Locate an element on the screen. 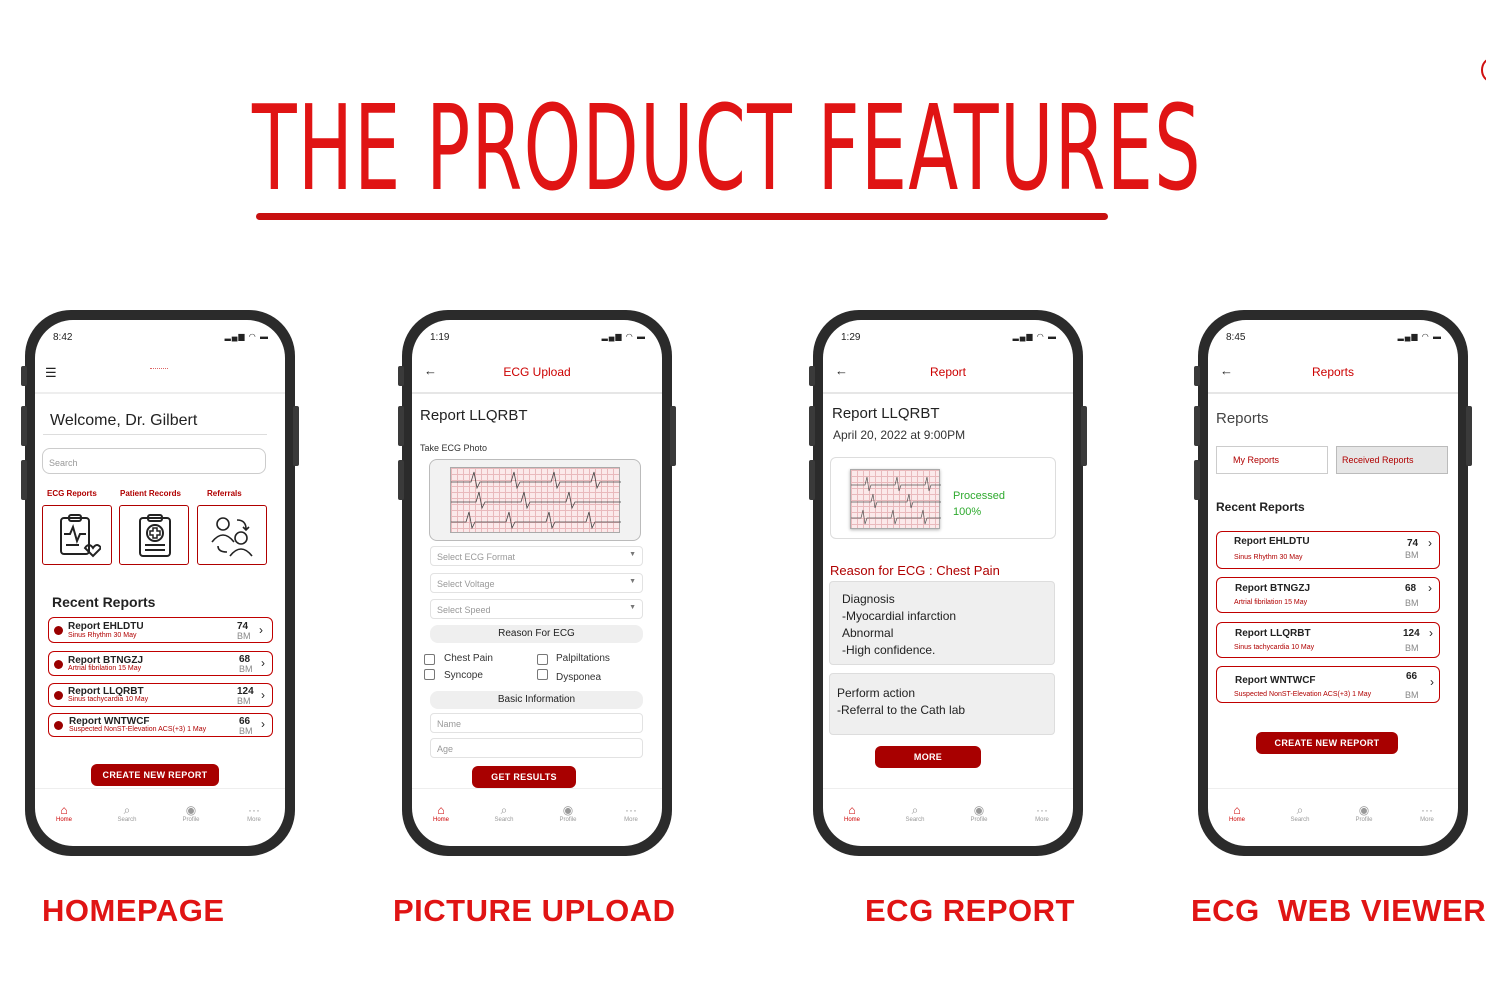 Image resolution: width=1486 pixels, height=986 pixels. tile-label-patient-records: Patient Records is located at coordinates (150, 493).